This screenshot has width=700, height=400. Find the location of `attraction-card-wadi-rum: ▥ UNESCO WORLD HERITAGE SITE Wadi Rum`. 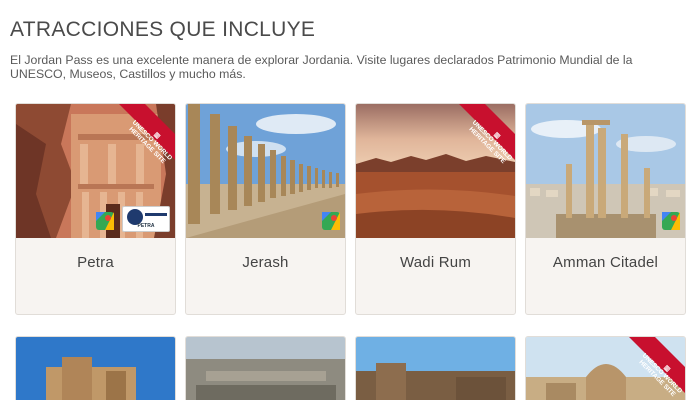

attraction-card-wadi-rum: ▥ UNESCO WORLD HERITAGE SITE Wadi Rum is located at coordinates (435, 209).